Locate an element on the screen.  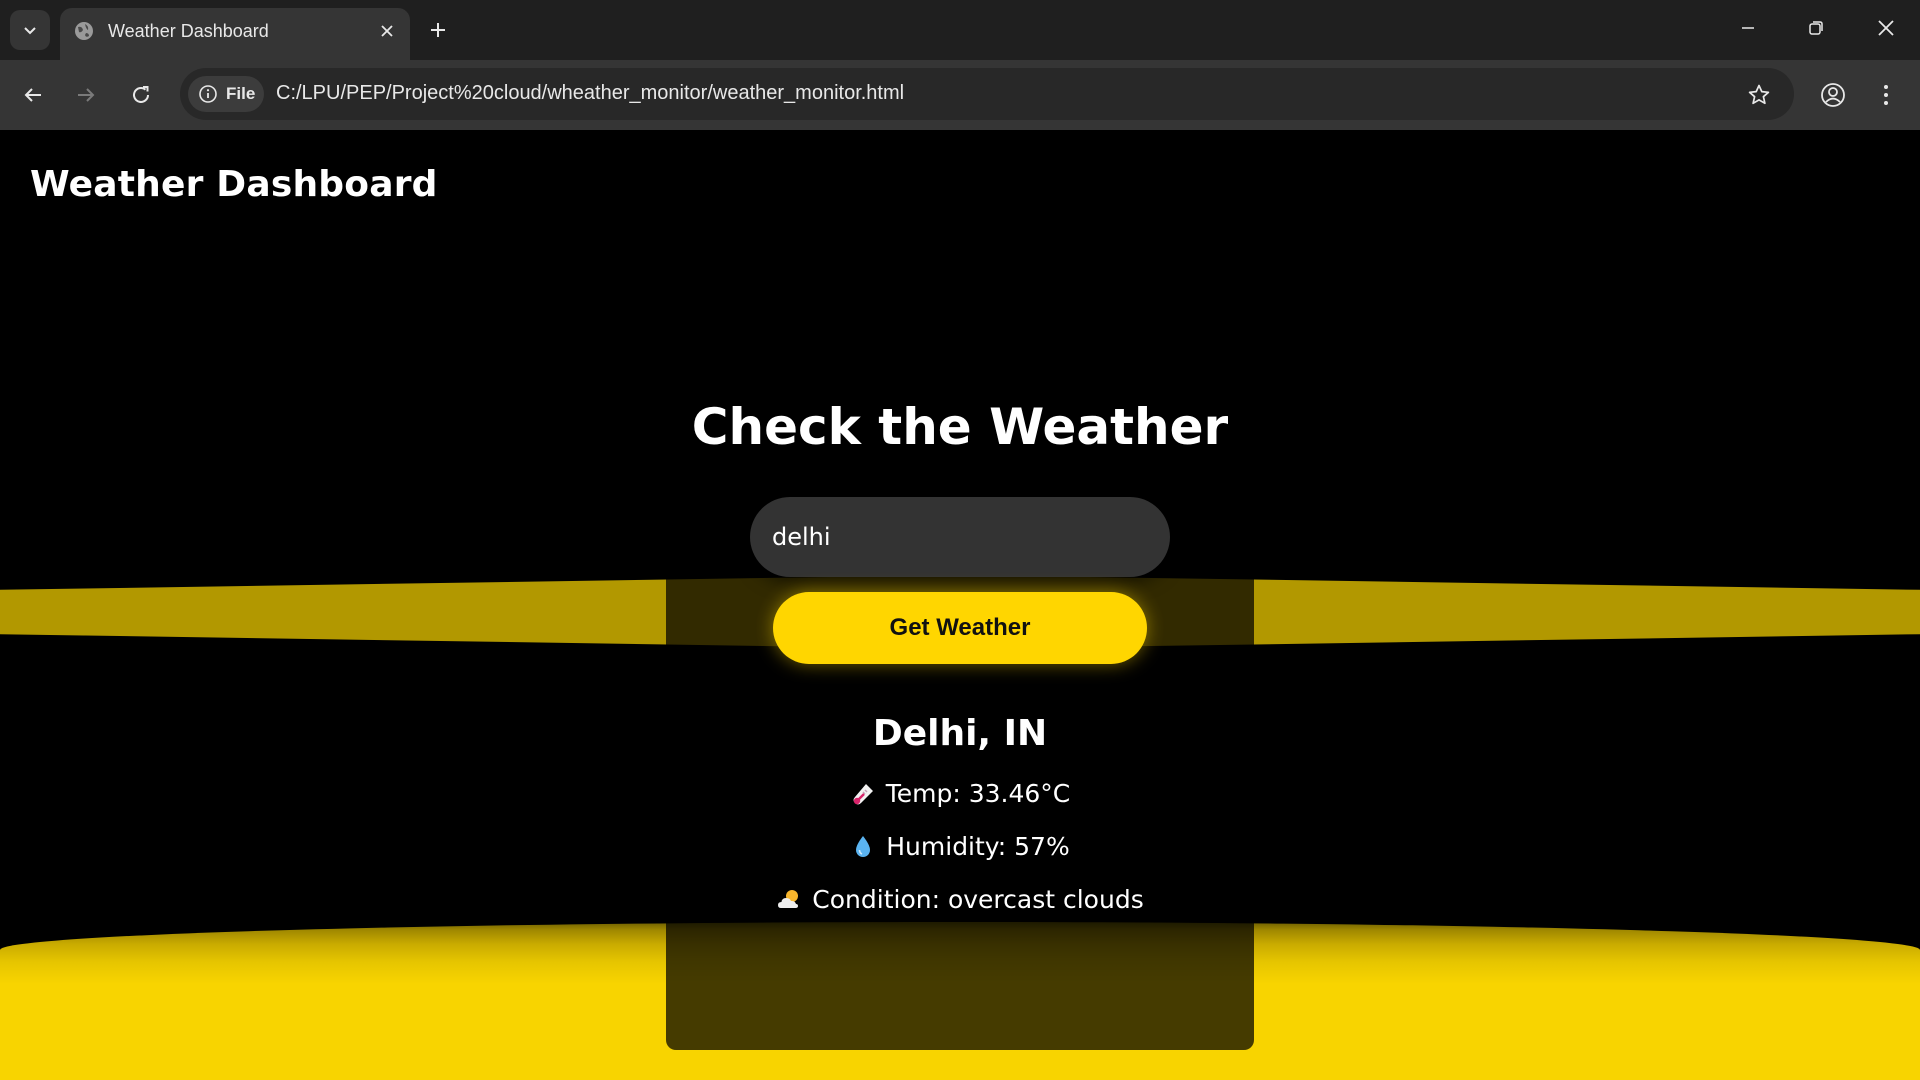
new-tab-button is located at coordinates (438, 30).